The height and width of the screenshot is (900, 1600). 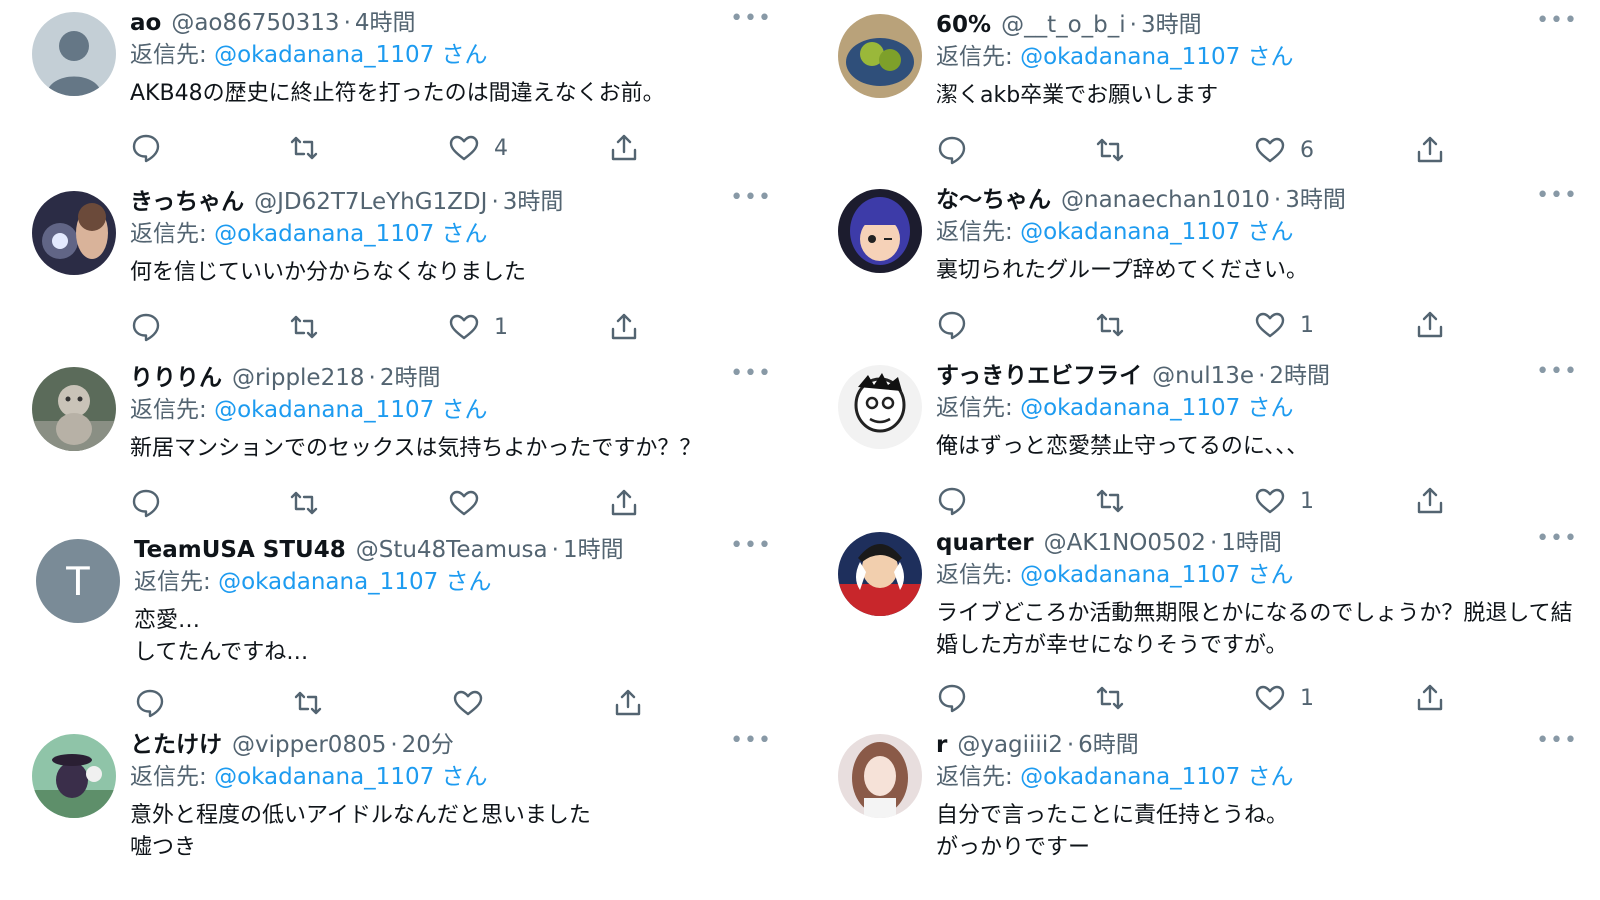 I want to click on like-button: 6, so click(x=1284, y=150).